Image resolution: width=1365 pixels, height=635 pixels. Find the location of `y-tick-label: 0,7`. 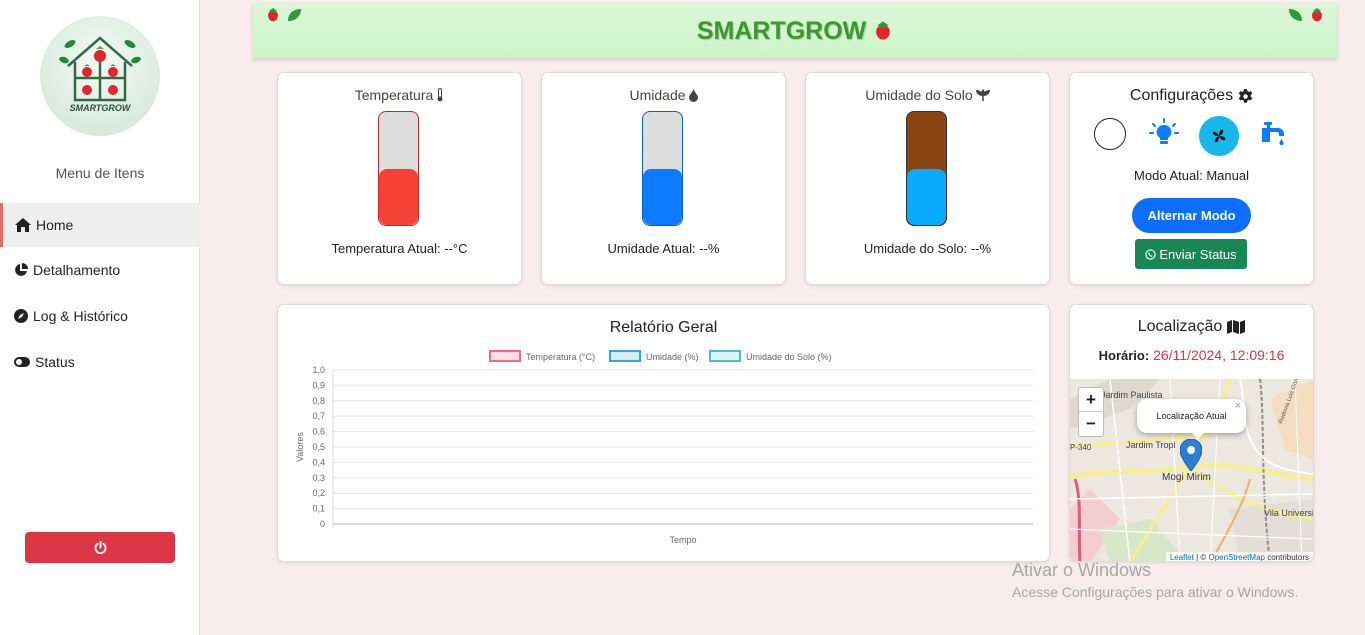

y-tick-label: 0,7 is located at coordinates (318, 416).